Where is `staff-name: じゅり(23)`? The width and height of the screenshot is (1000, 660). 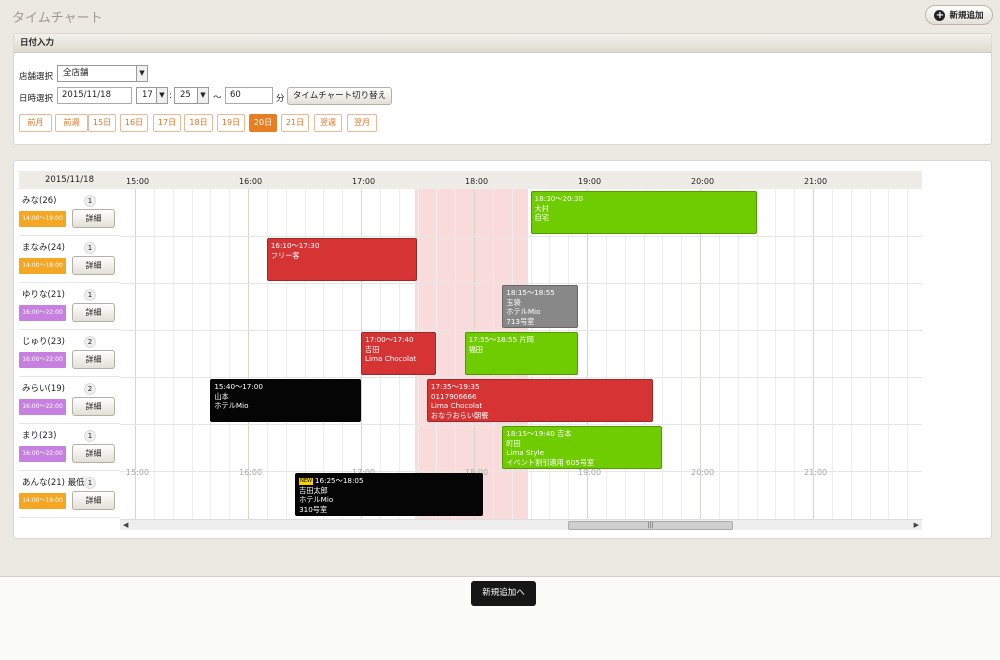
staff-name: じゅり(23) is located at coordinates (43, 342).